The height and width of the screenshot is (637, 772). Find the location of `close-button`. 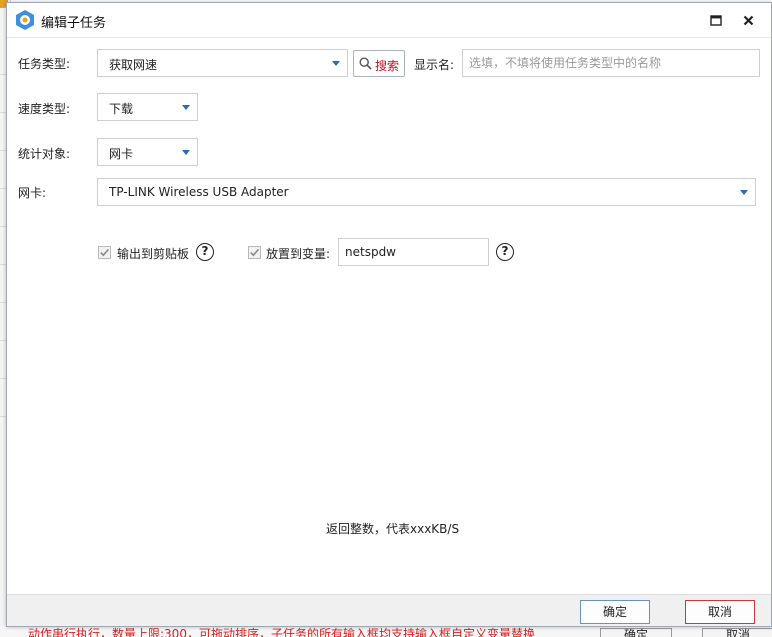

close-button is located at coordinates (748, 20).